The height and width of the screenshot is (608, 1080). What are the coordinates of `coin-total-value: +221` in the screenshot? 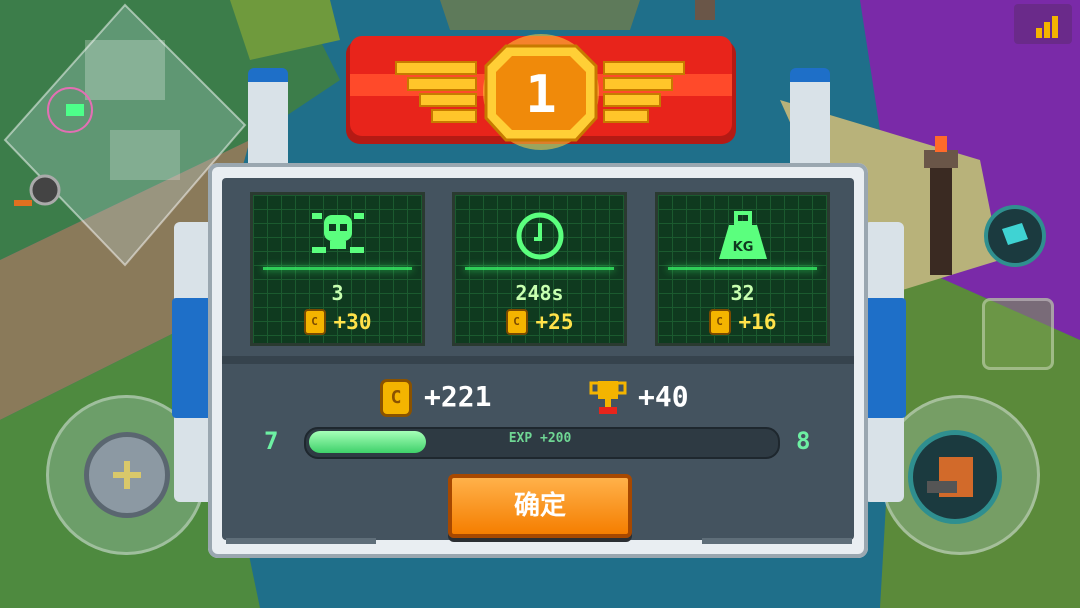 It's located at (458, 396).